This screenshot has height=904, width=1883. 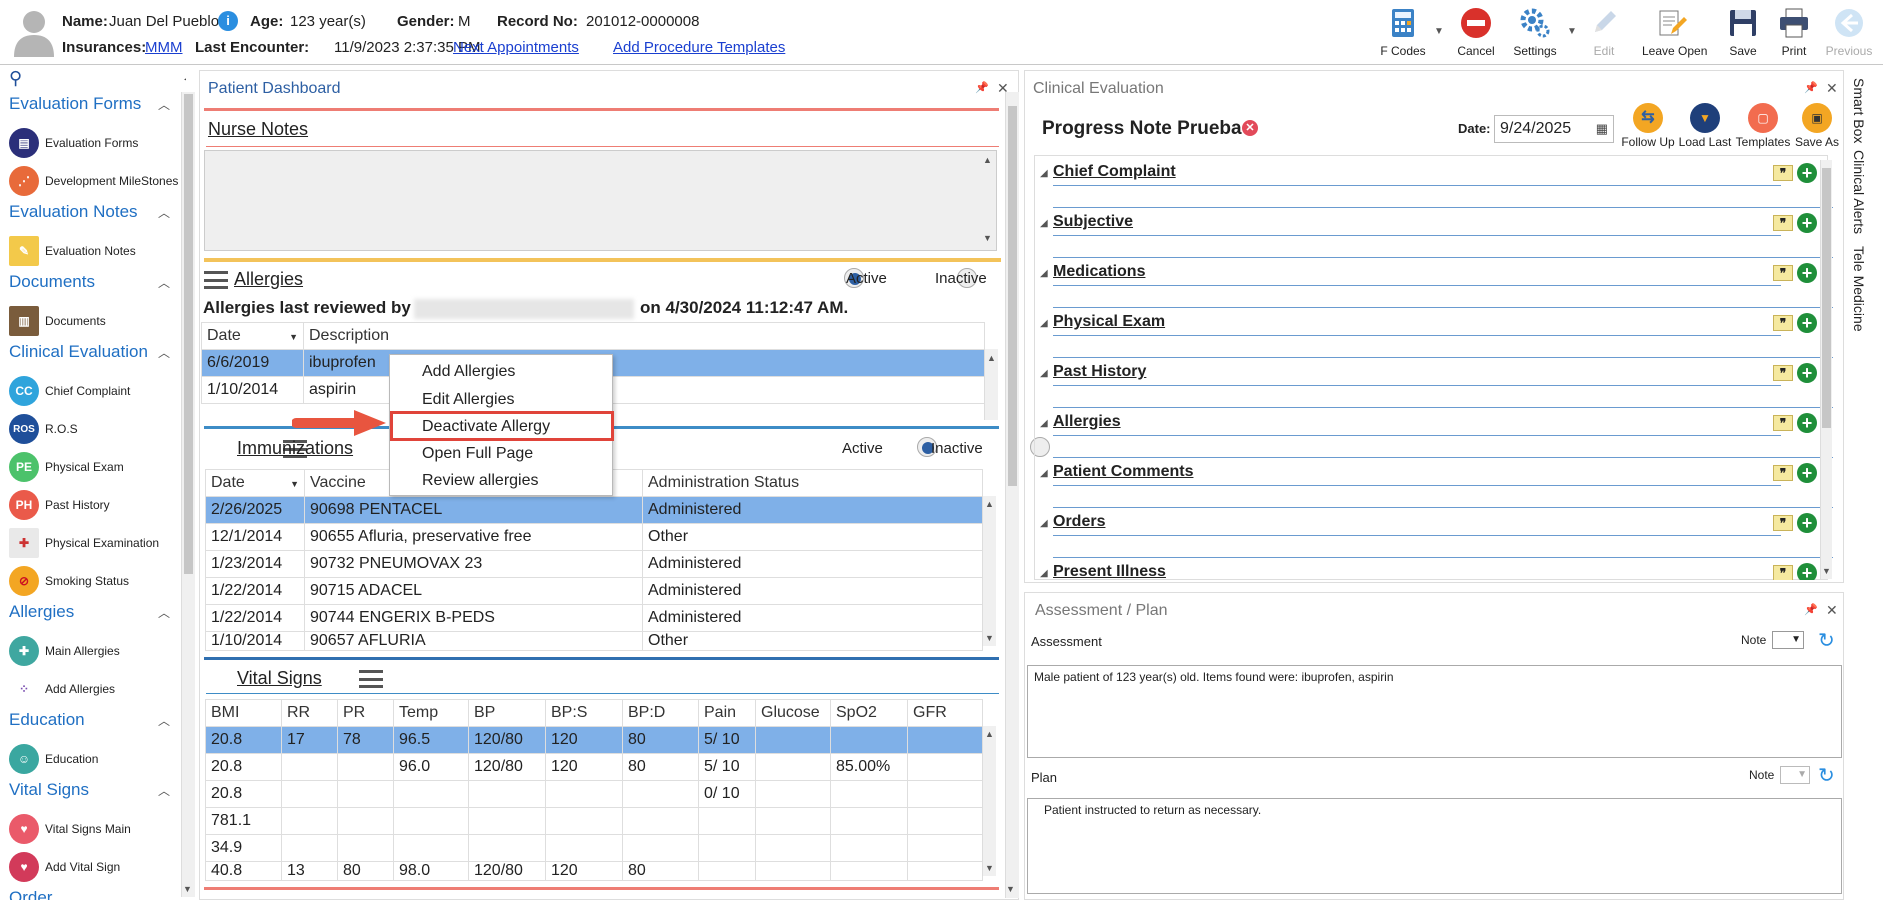 What do you see at coordinates (15, 78) in the screenshot?
I see `search-icon: ⚲` at bounding box center [15, 78].